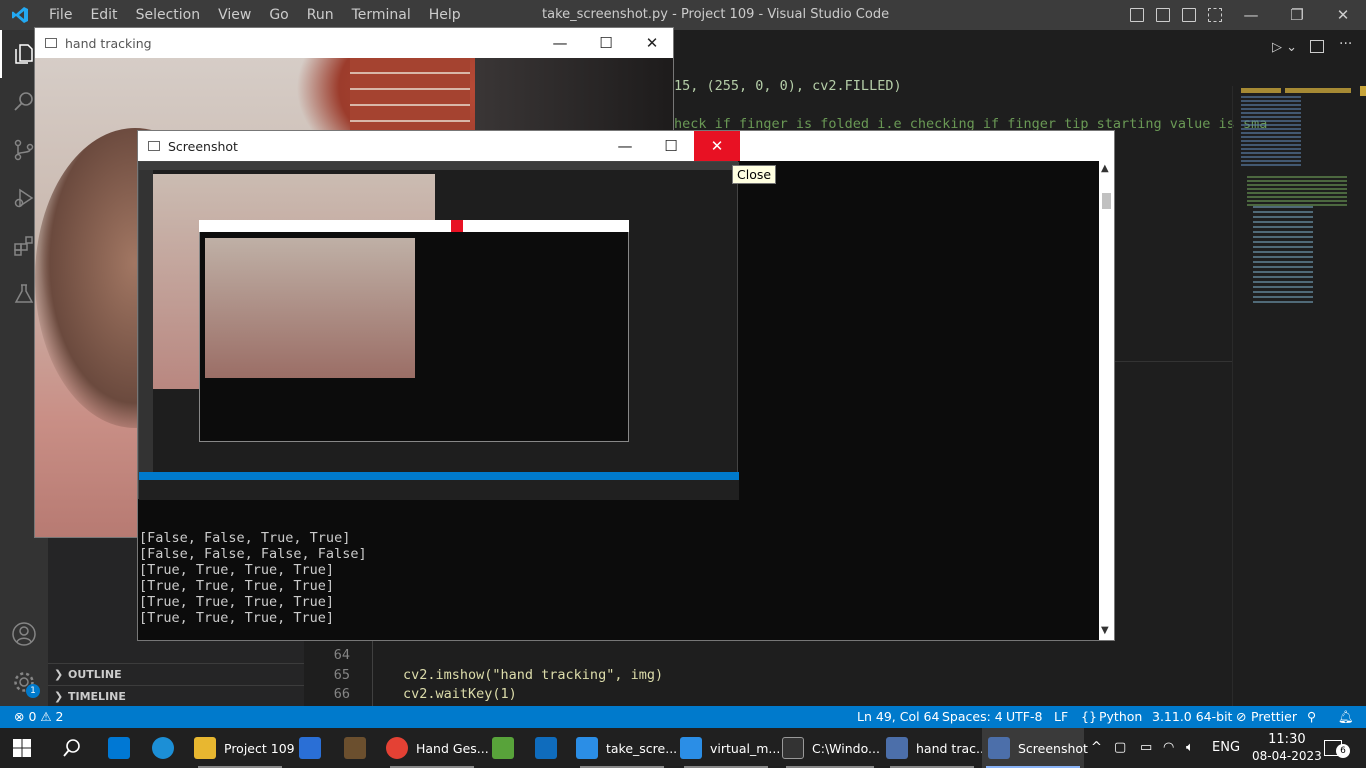 The height and width of the screenshot is (768, 1366). What do you see at coordinates (1089, 716) in the screenshot?
I see `curly-braces-icon: {}` at bounding box center [1089, 716].